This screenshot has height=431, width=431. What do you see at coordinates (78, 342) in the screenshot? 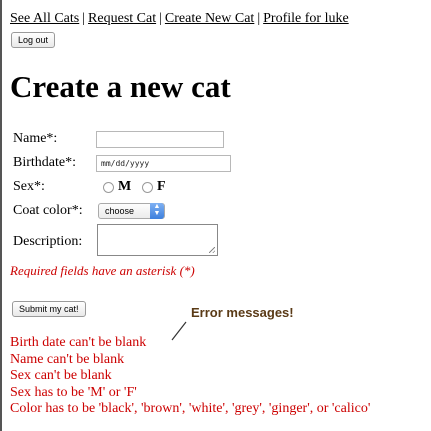
I see `error-message: Birth date can't be blank` at bounding box center [78, 342].